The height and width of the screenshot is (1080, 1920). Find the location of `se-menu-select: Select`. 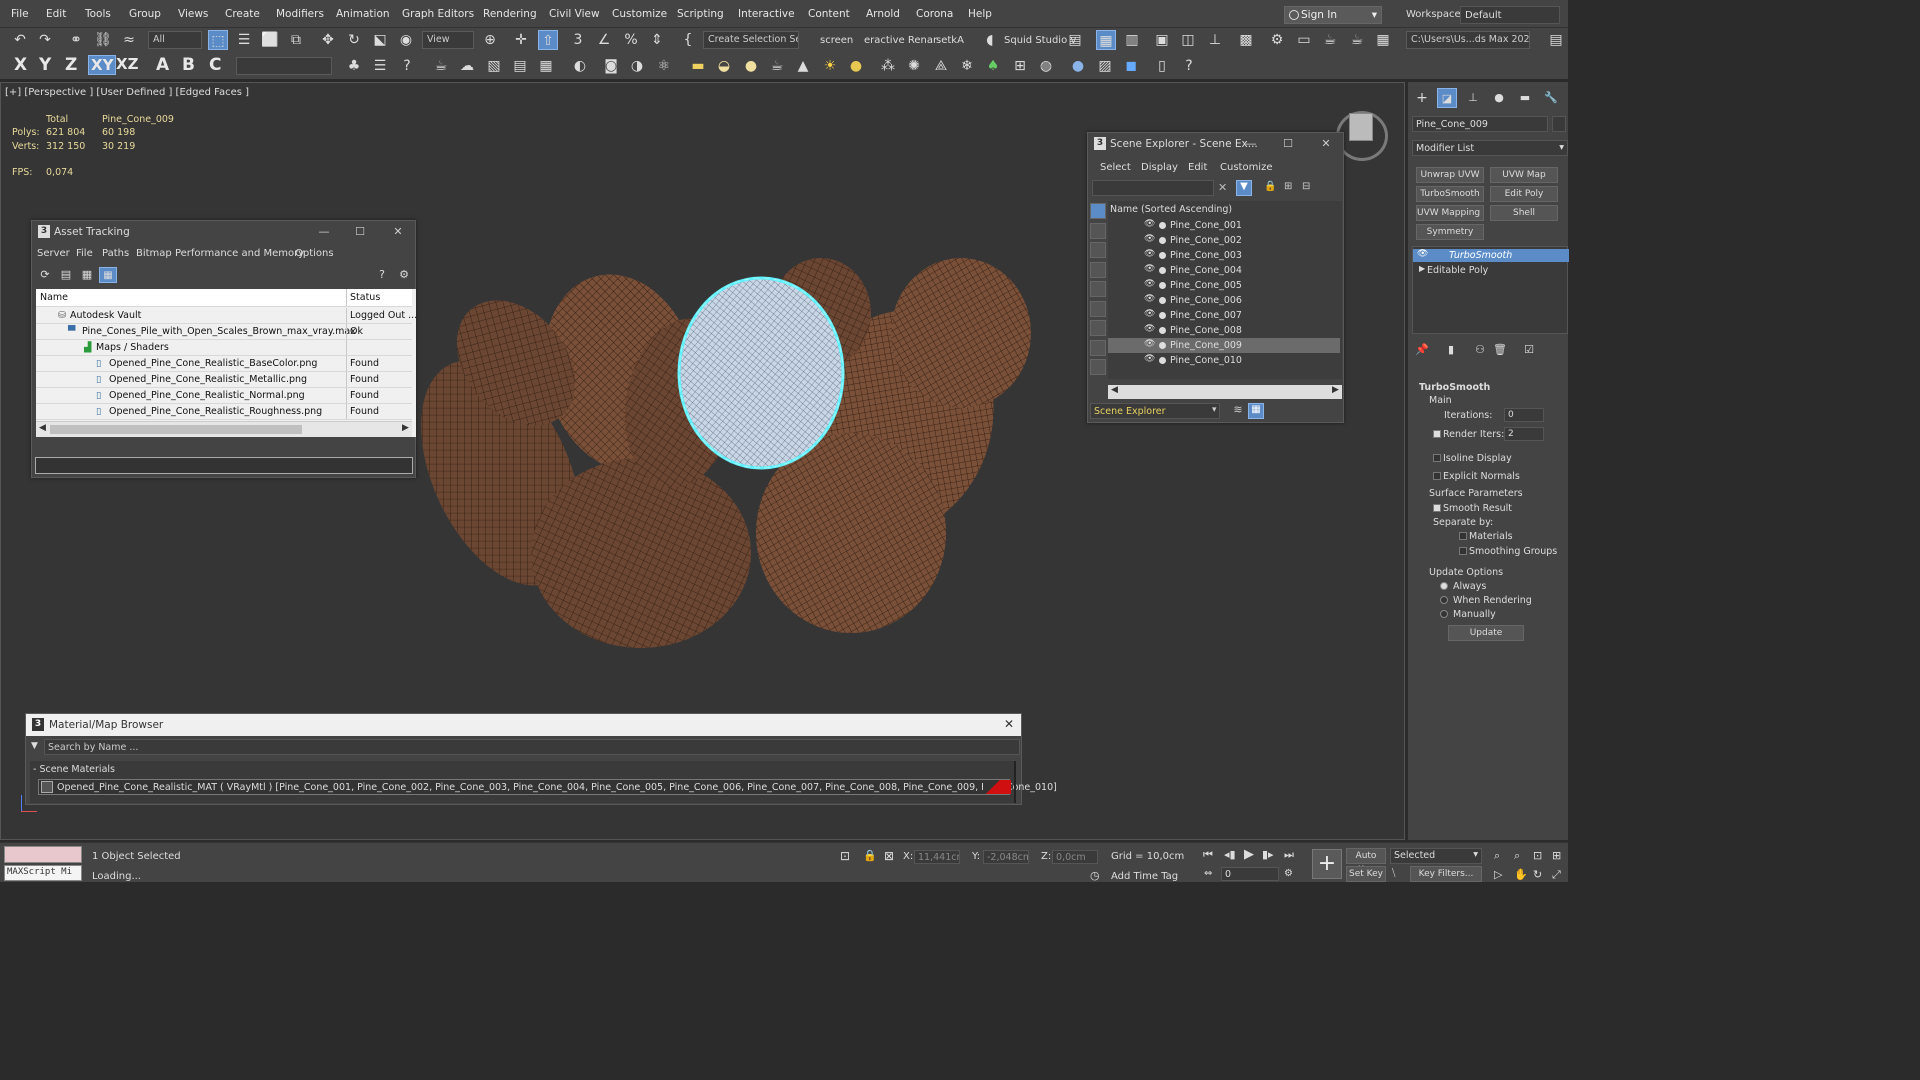

se-menu-select: Select is located at coordinates (1115, 167).